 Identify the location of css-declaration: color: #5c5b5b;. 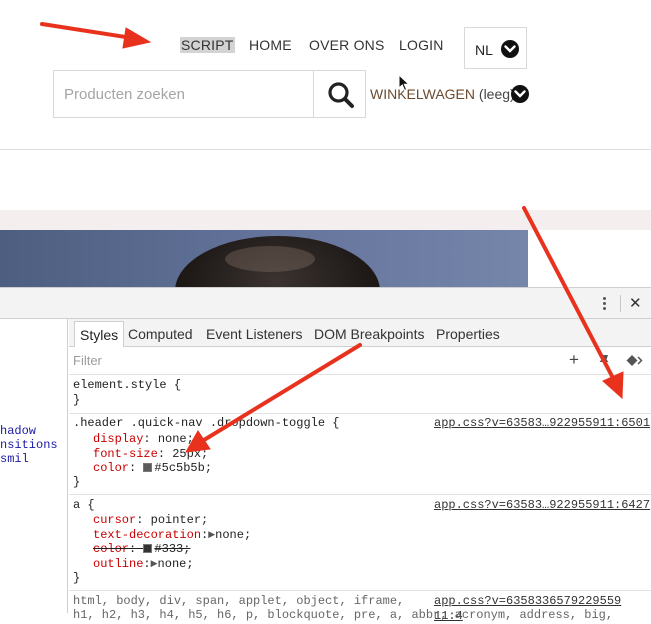
(152, 468).